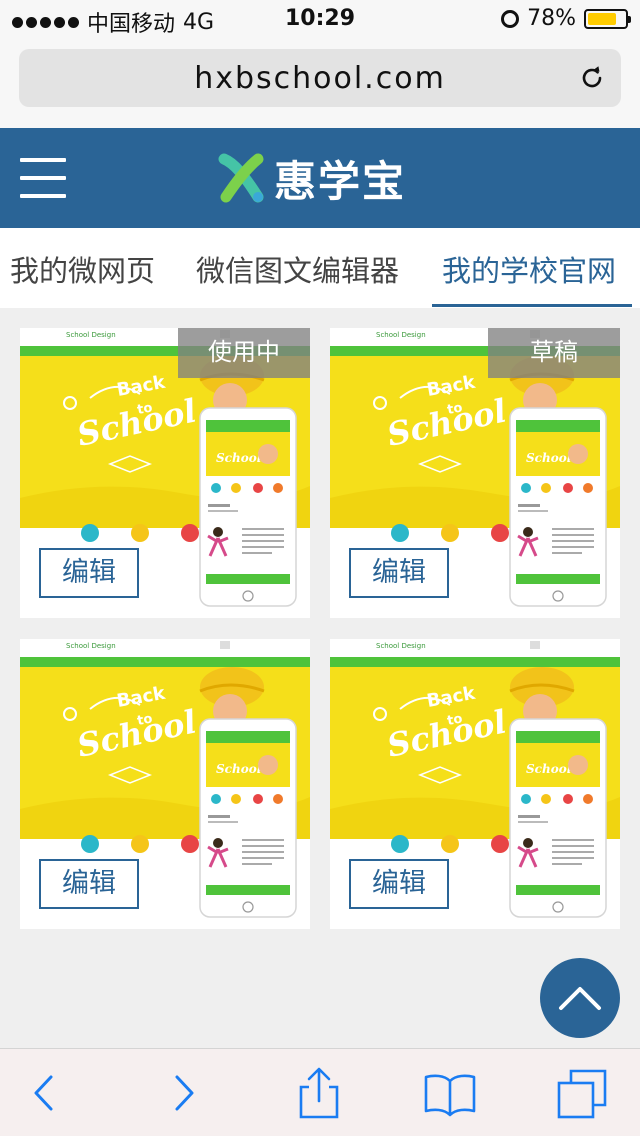  I want to click on status-badge: 草稿, so click(554, 353).